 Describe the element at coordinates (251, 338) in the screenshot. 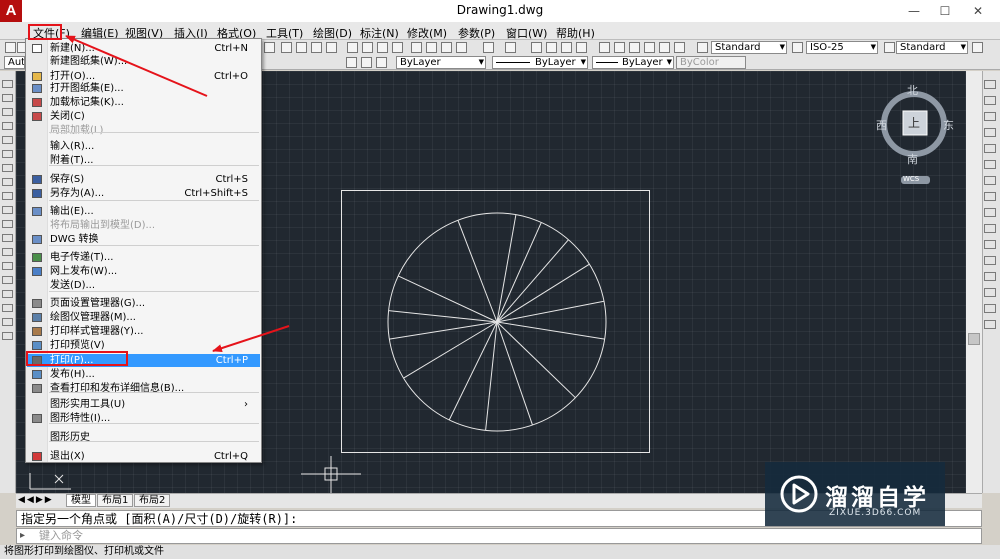

I see `annotation-arrow-print` at that location.